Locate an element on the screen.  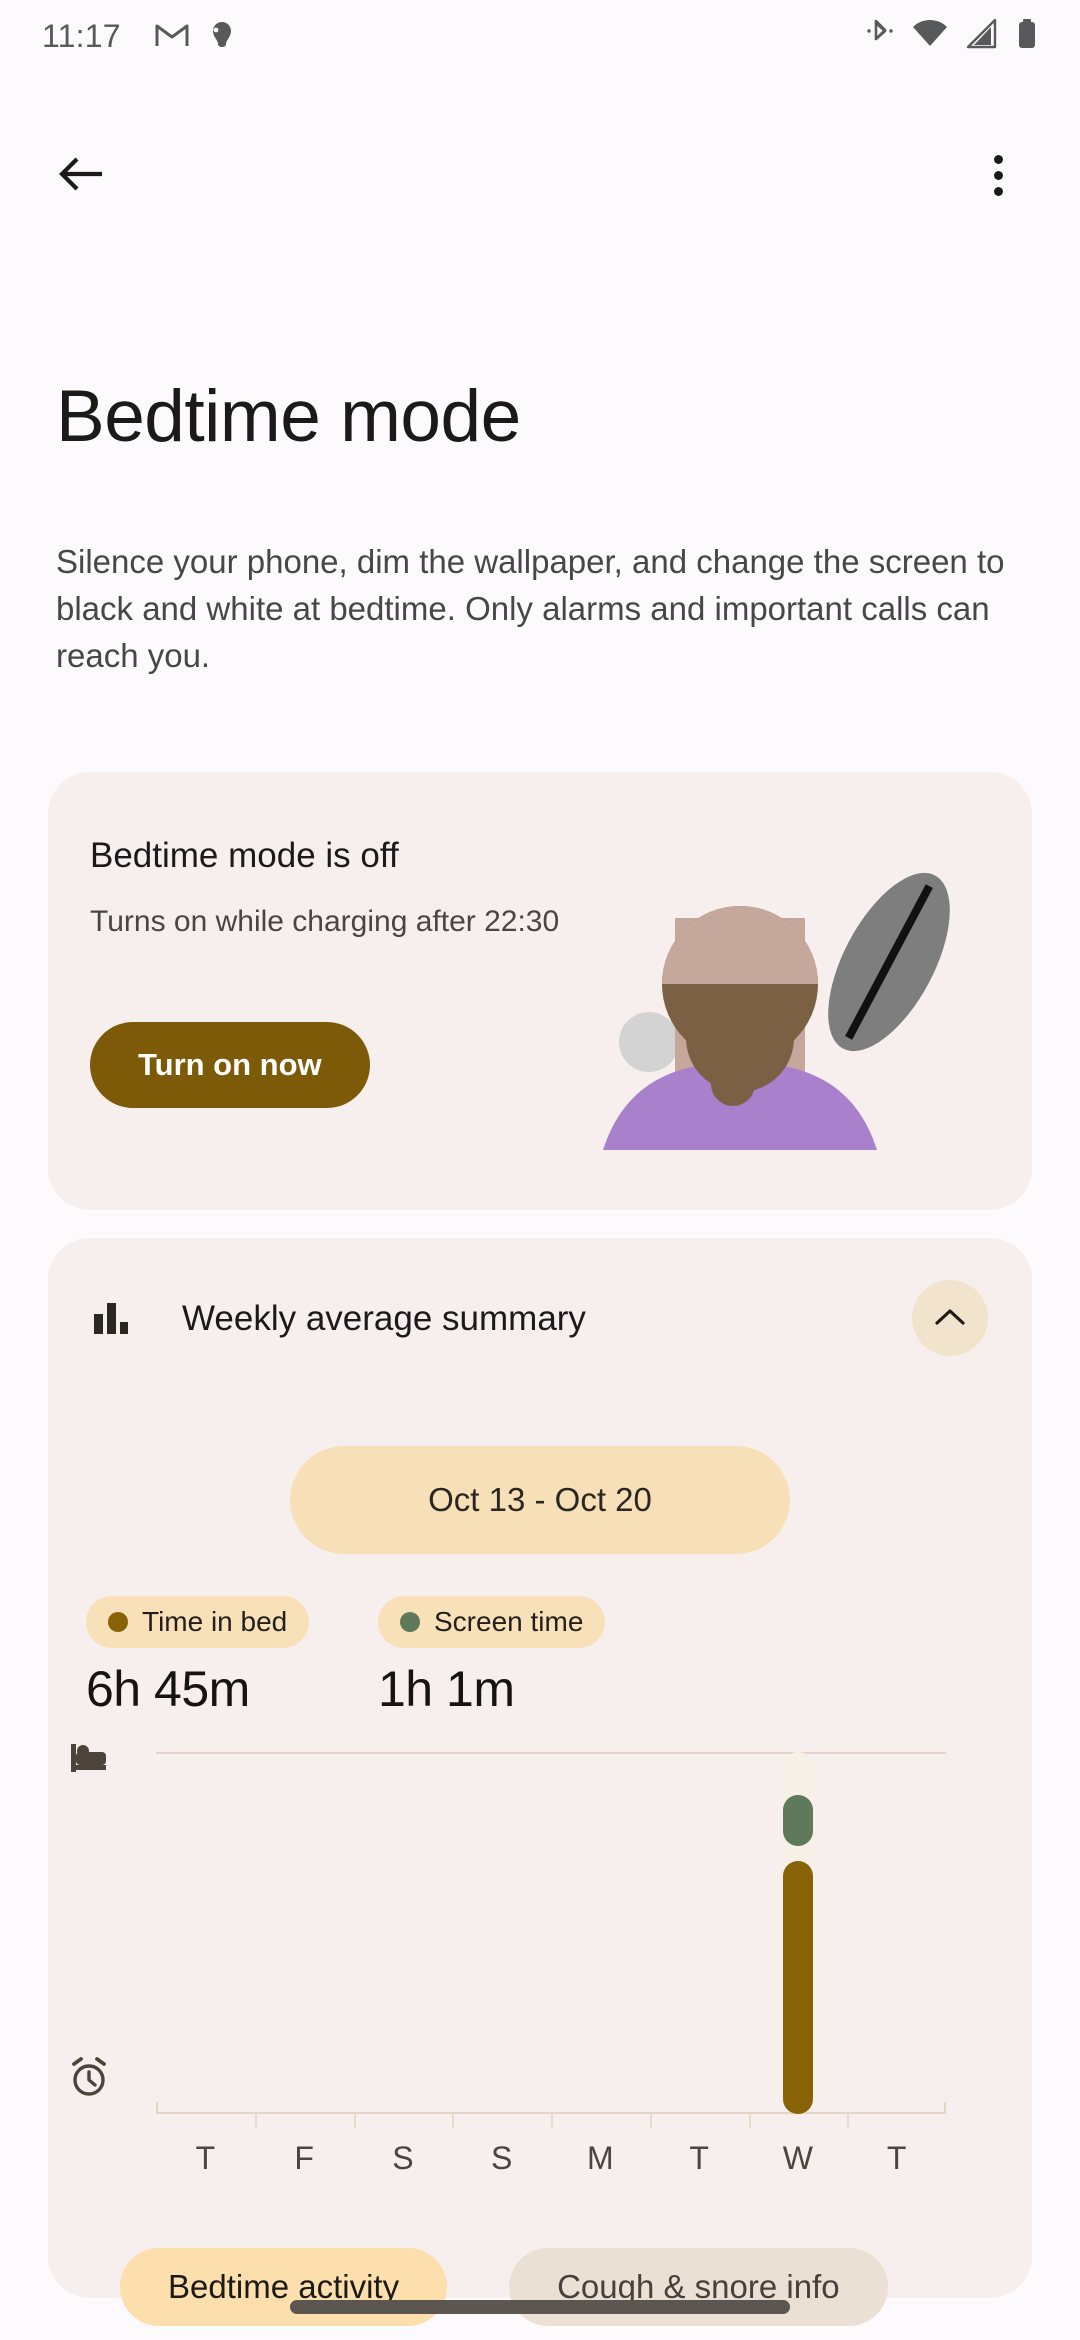
battery-icon is located at coordinates (1027, 36).